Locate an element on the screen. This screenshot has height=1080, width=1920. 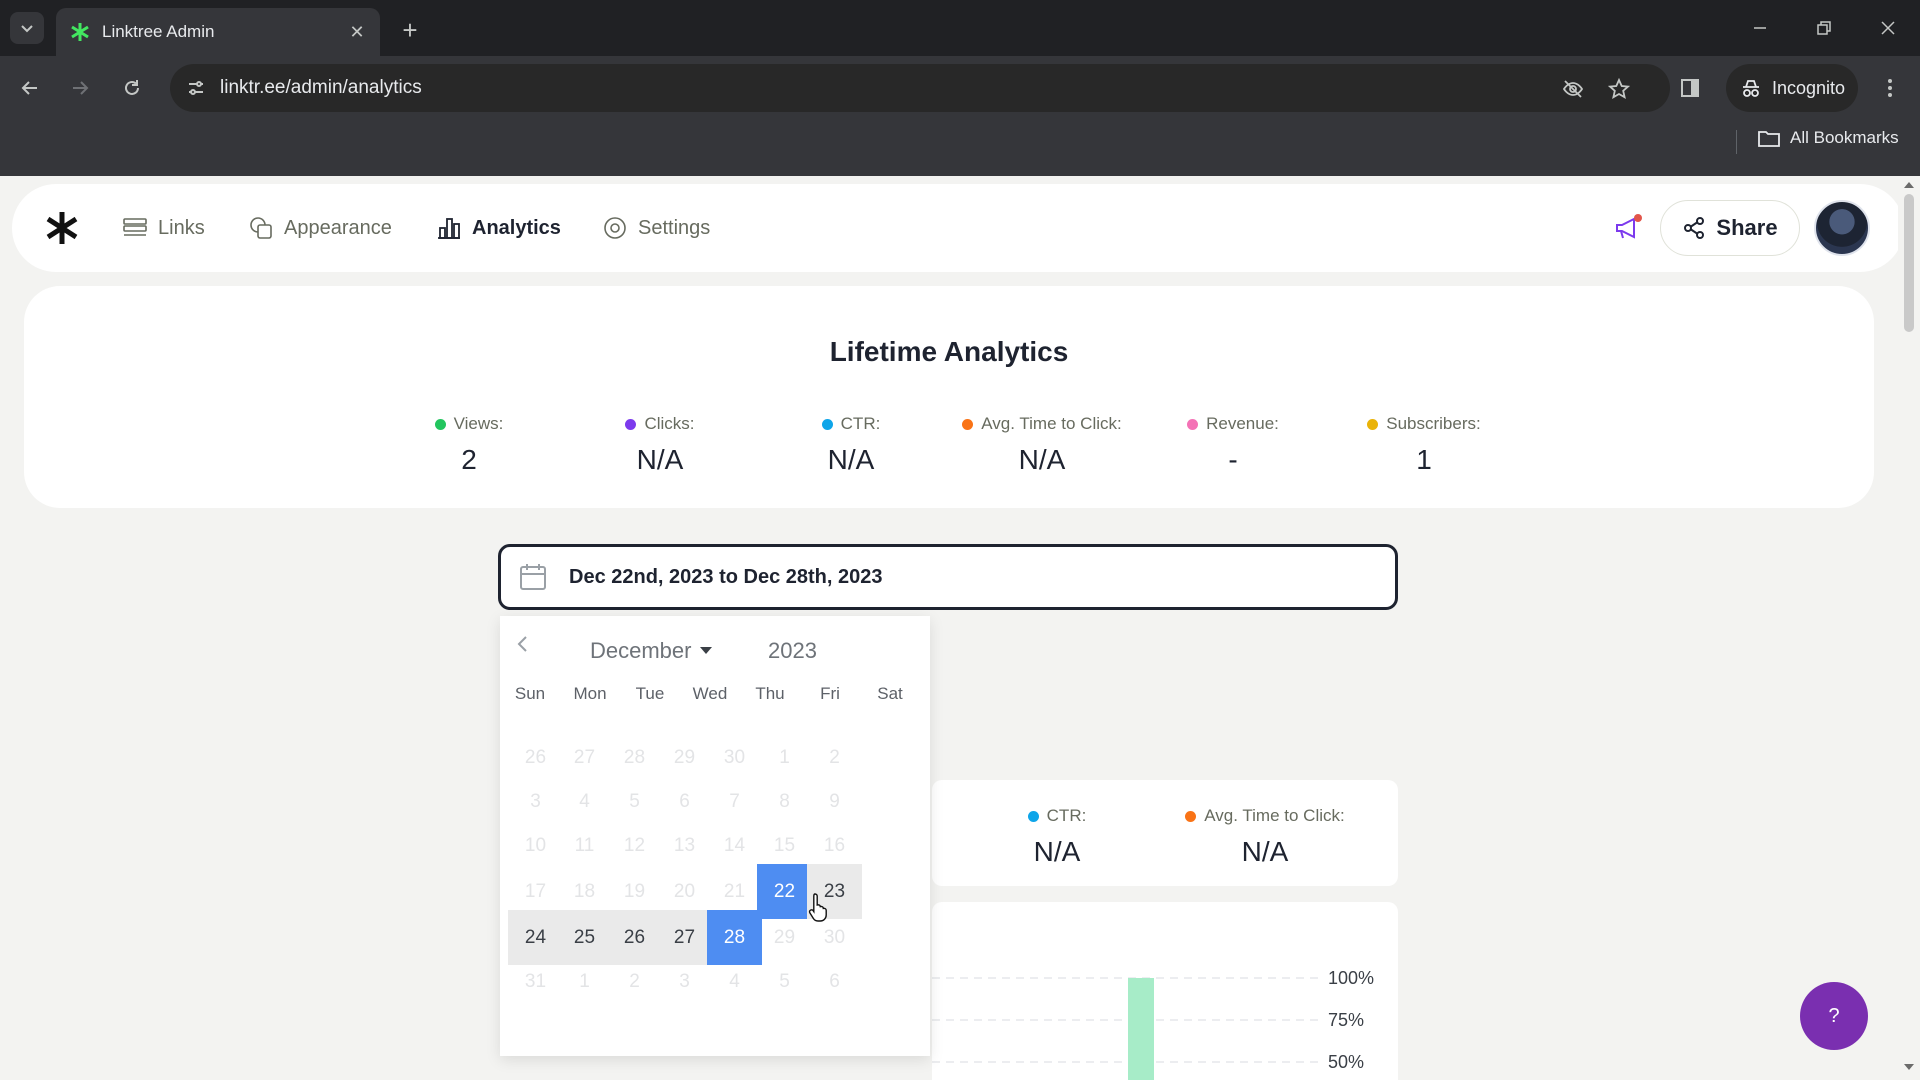
all-bookmarks-button: All Bookmarks is located at coordinates (1828, 138).